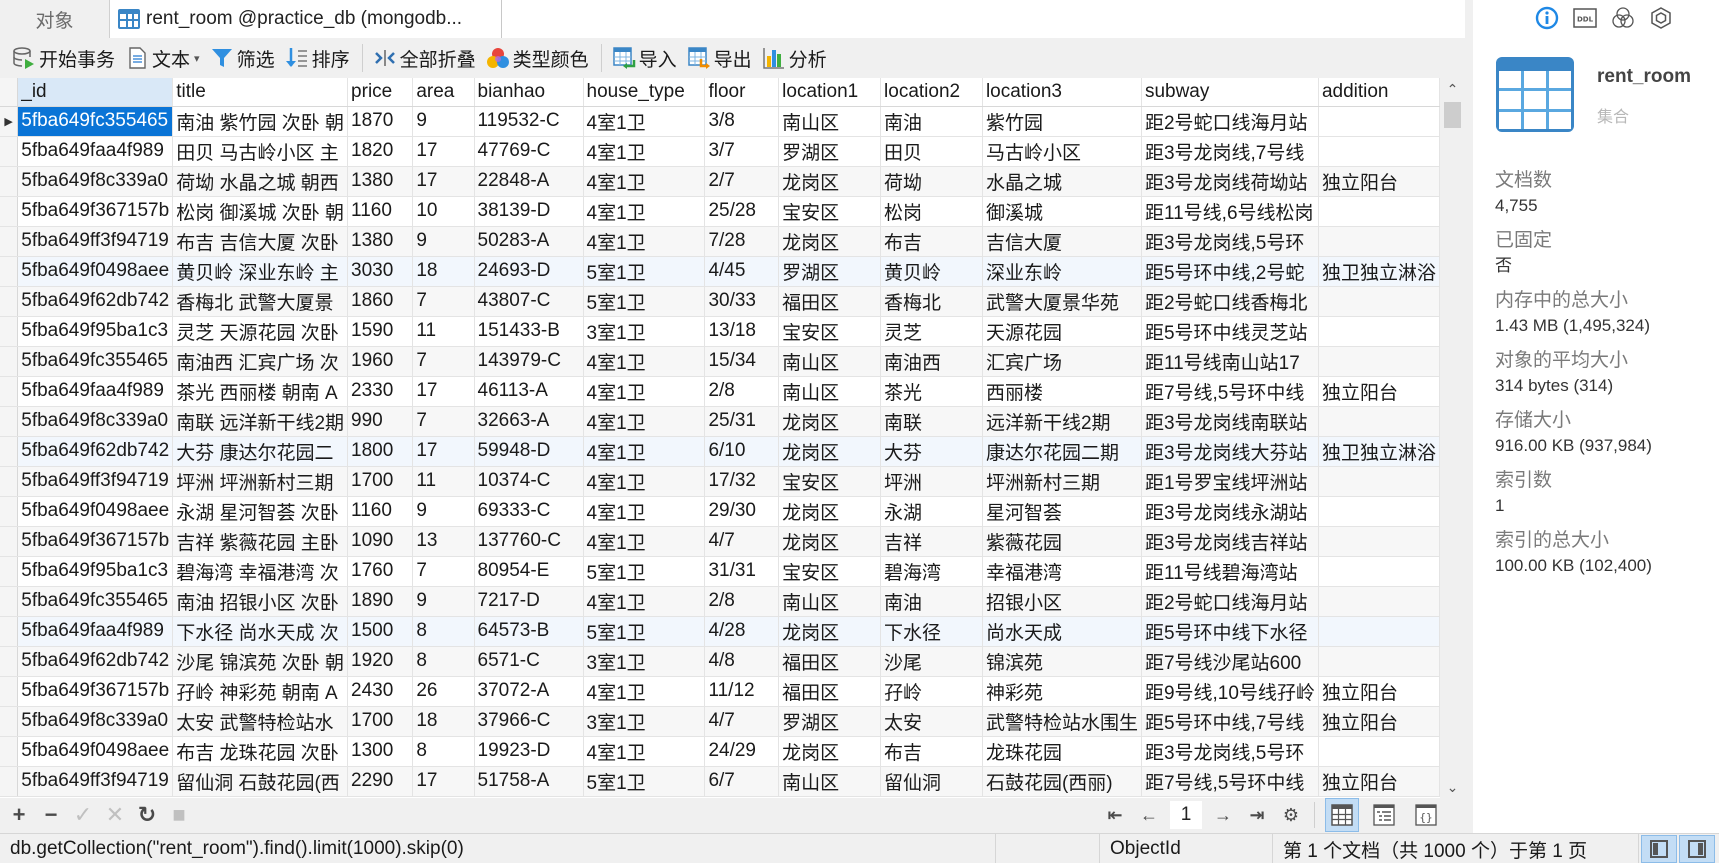 Image resolution: width=1719 pixels, height=863 pixels. I want to click on cell-location1: 南山区, so click(830, 121).